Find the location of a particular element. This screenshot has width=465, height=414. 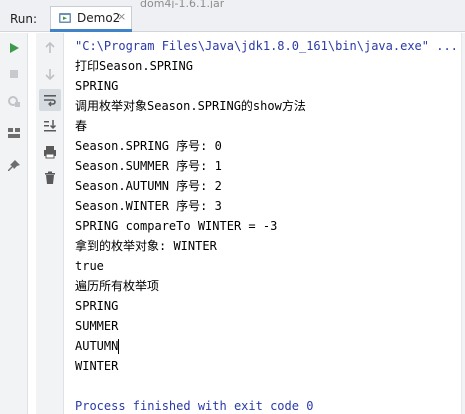

background-tab-hint: dom4j-1.6.1.jar is located at coordinates (182, 4).